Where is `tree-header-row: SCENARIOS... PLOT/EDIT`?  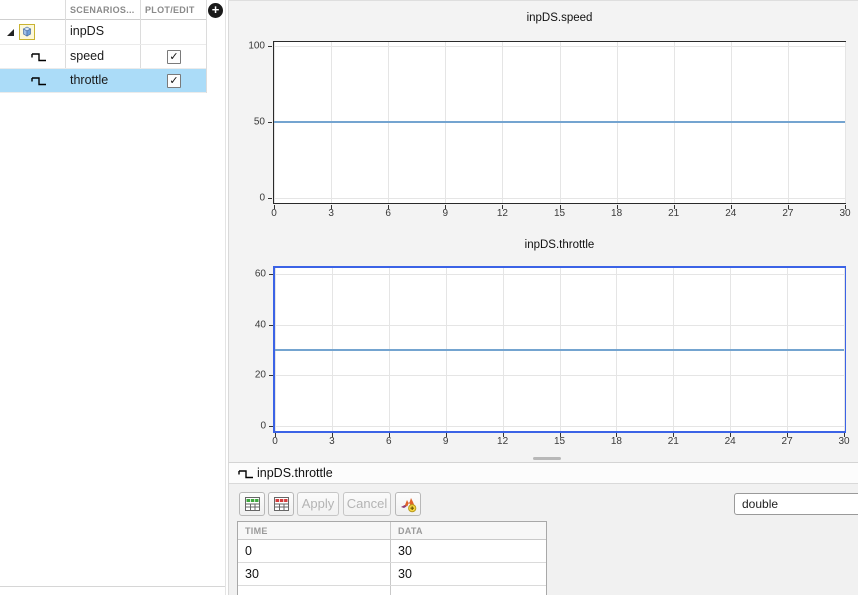 tree-header-row: SCENARIOS... PLOT/EDIT is located at coordinates (103, 10).